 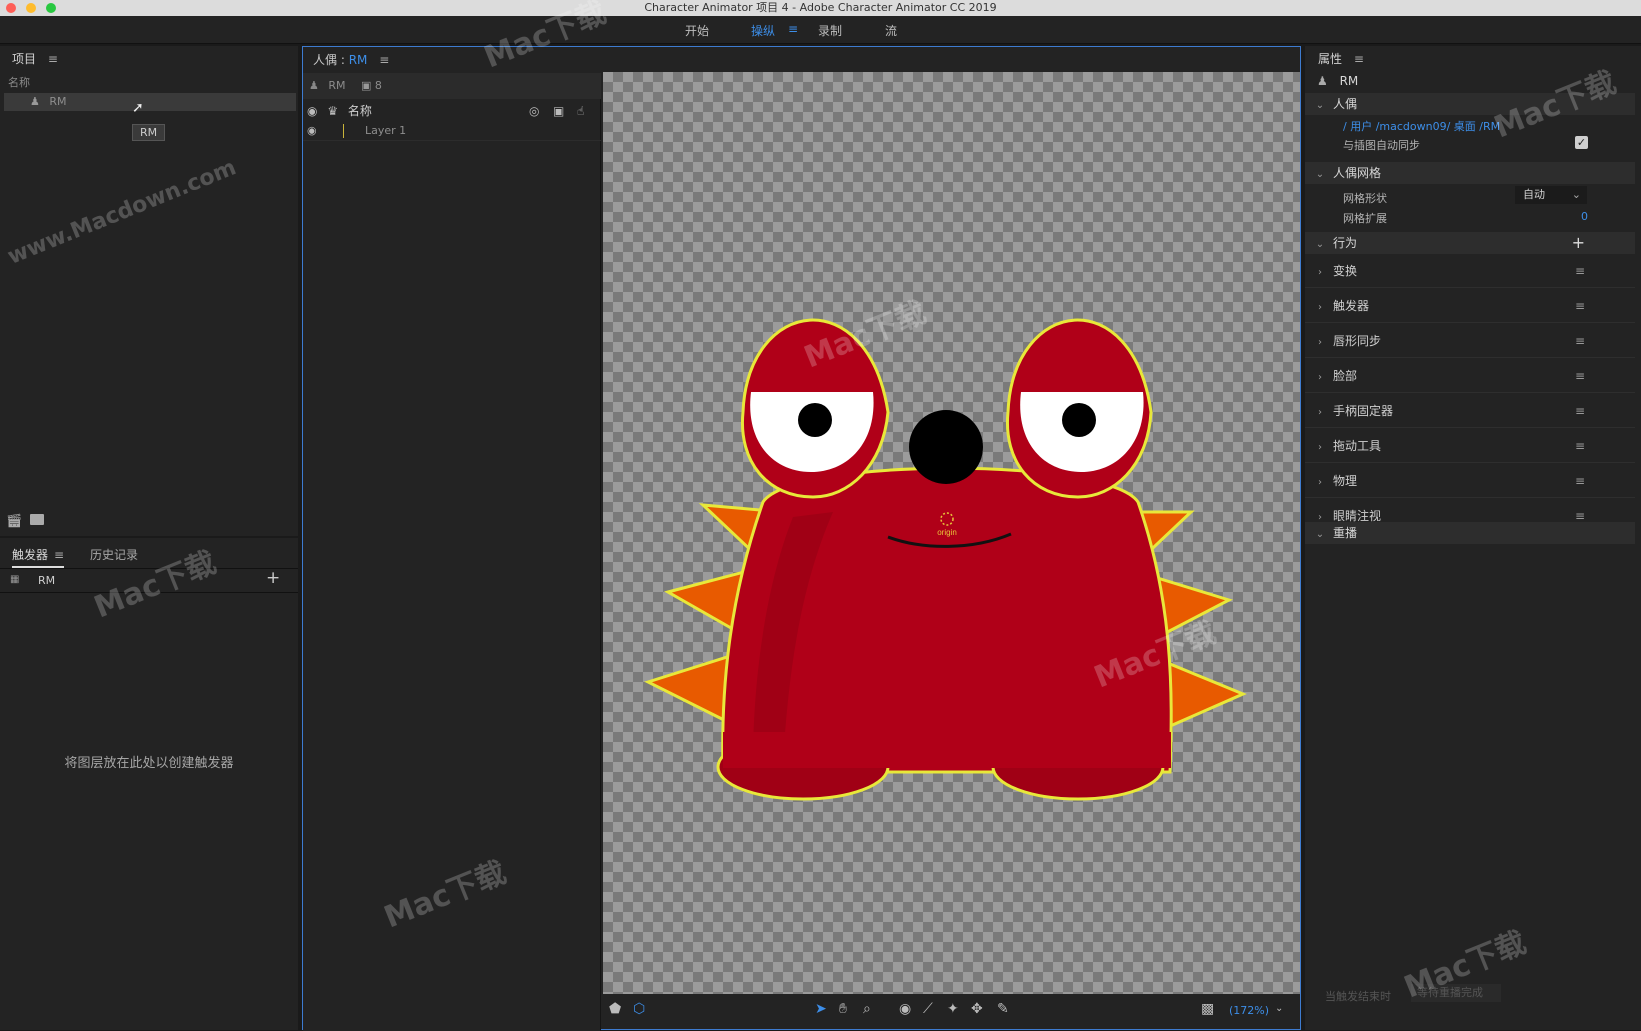 What do you see at coordinates (1470, 446) in the screenshot?
I see `behavior-dragger: › 拖动工具 ≡` at bounding box center [1470, 446].